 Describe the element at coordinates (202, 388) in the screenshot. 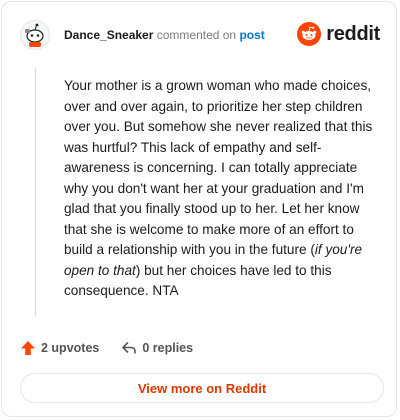

I see `view-more-button: View more on Reddit` at that location.